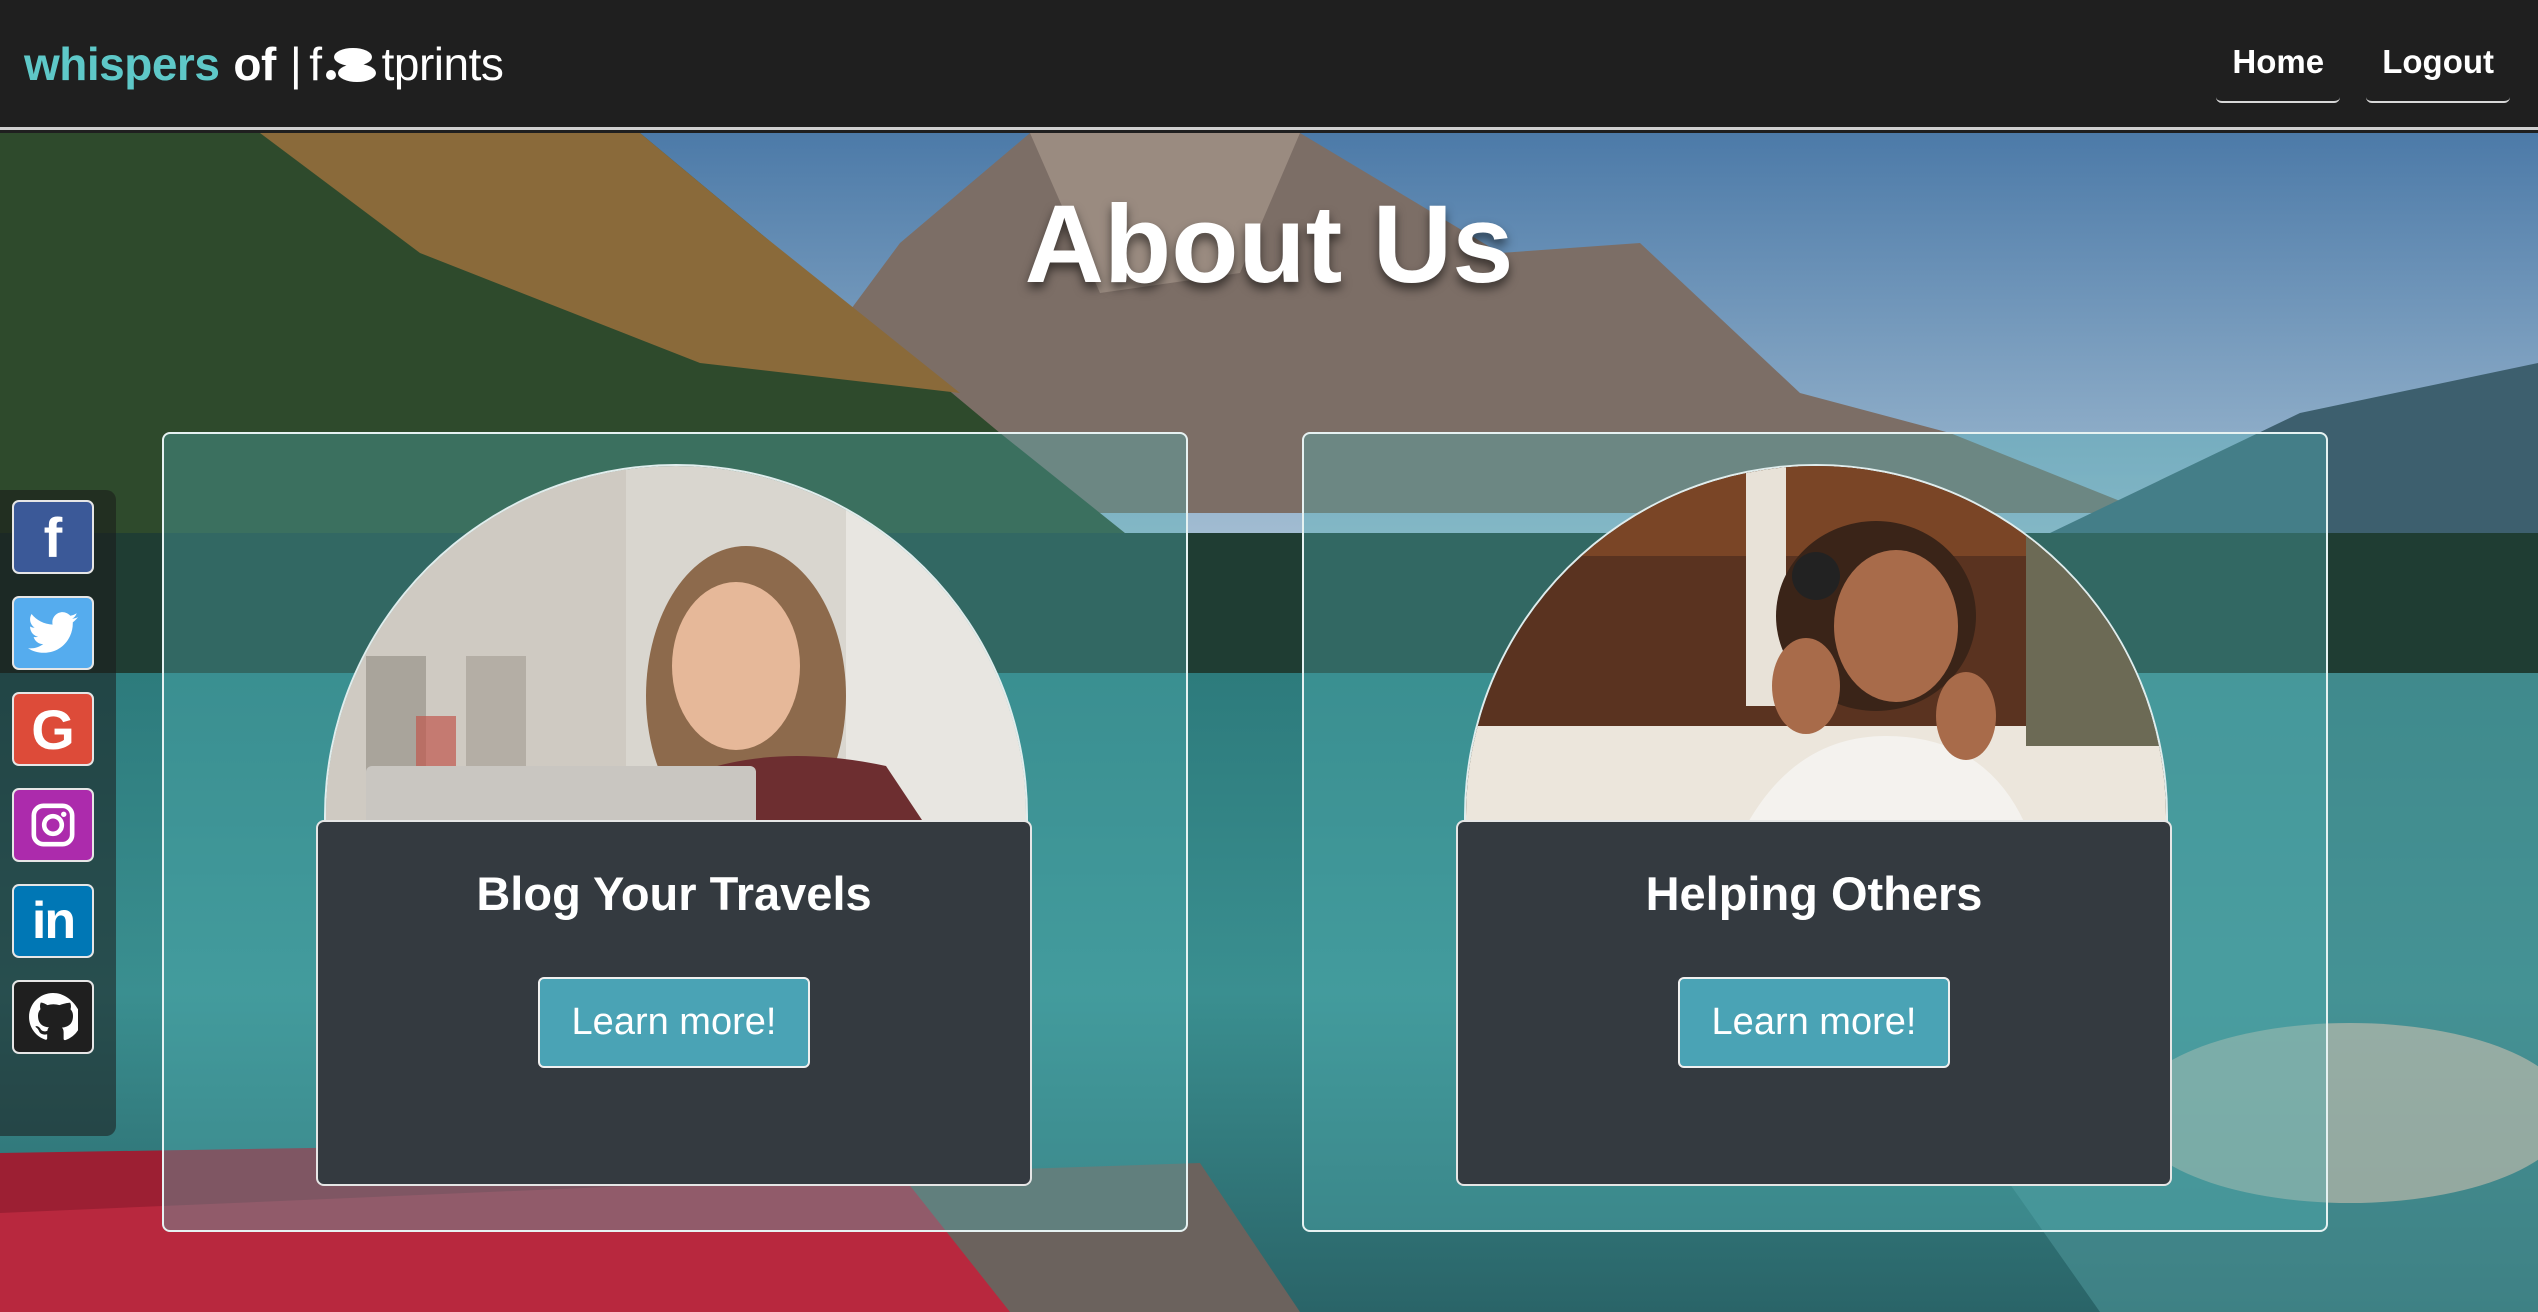 The height and width of the screenshot is (1312, 2538). I want to click on blog-card-heading: Blog Your Travels, so click(674, 893).